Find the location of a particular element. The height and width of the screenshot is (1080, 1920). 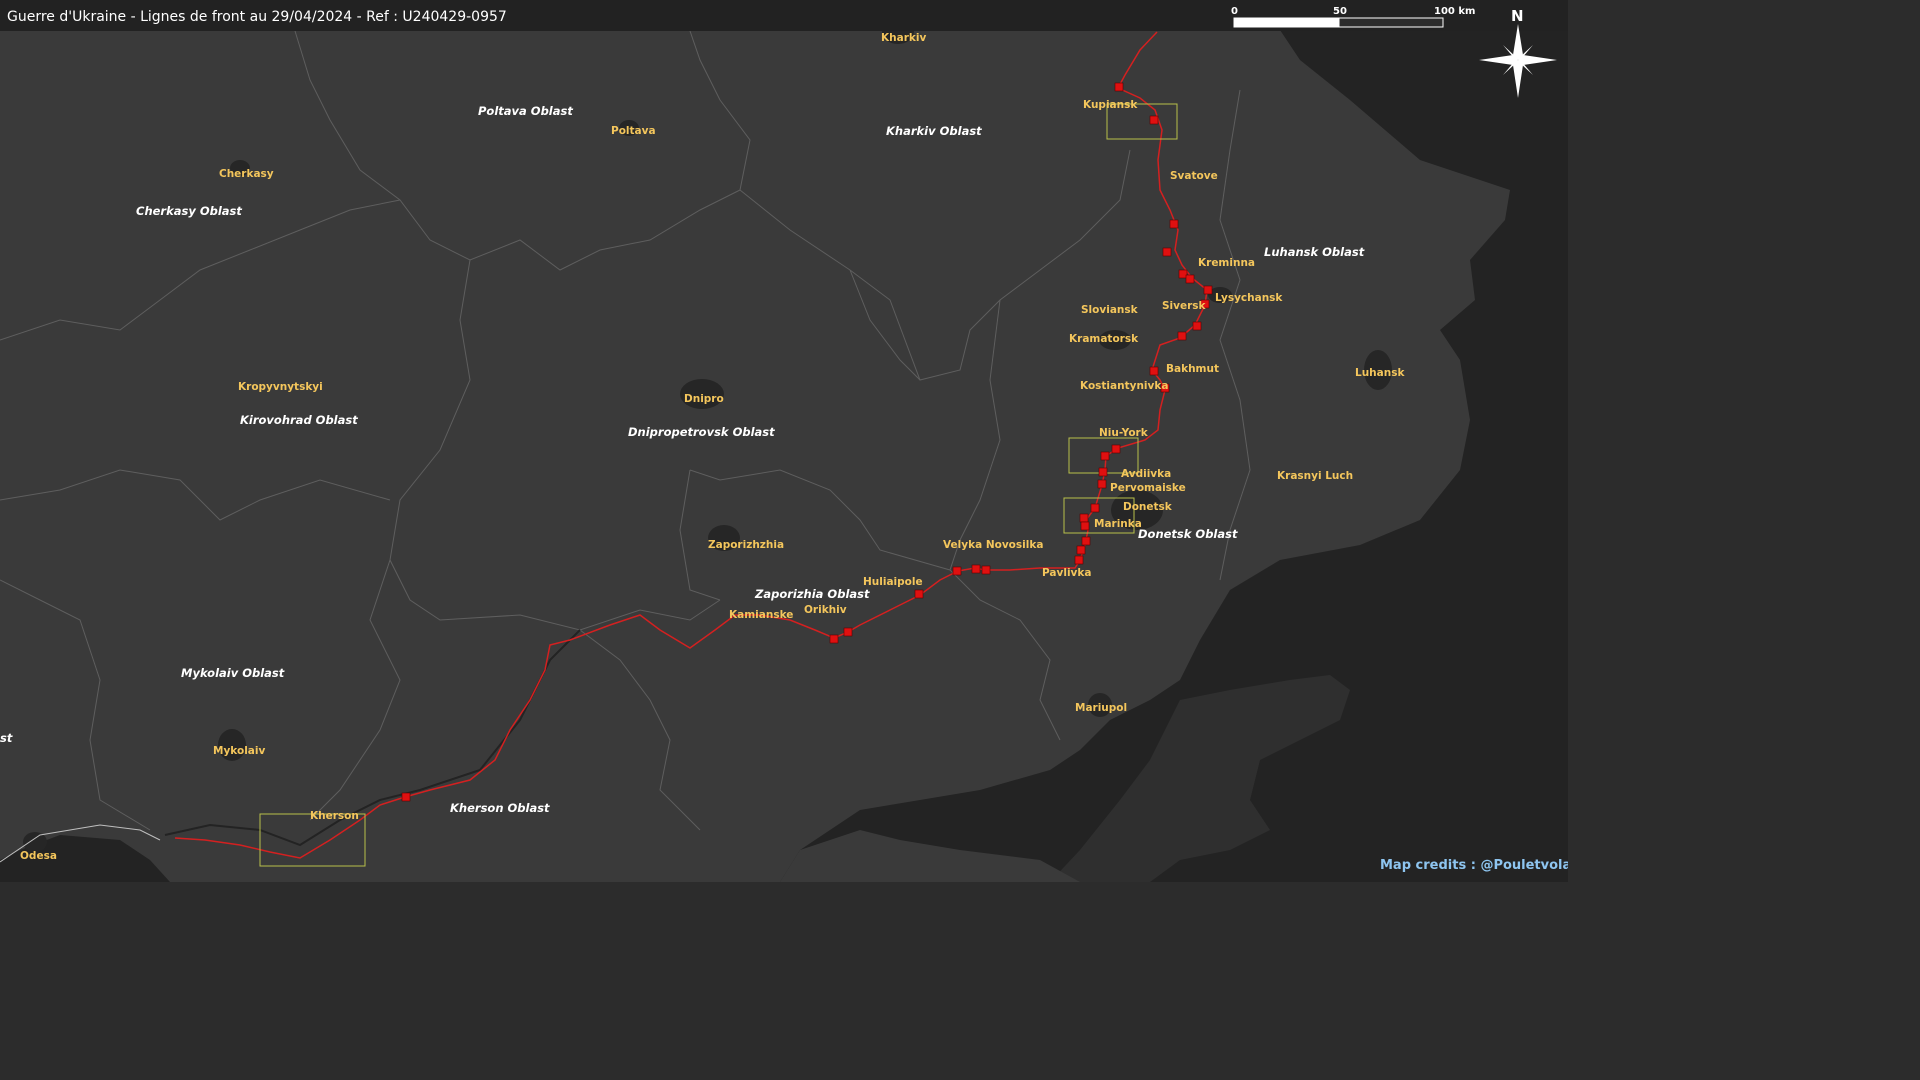

city-label-marinka: Marinka is located at coordinates (1118, 524).